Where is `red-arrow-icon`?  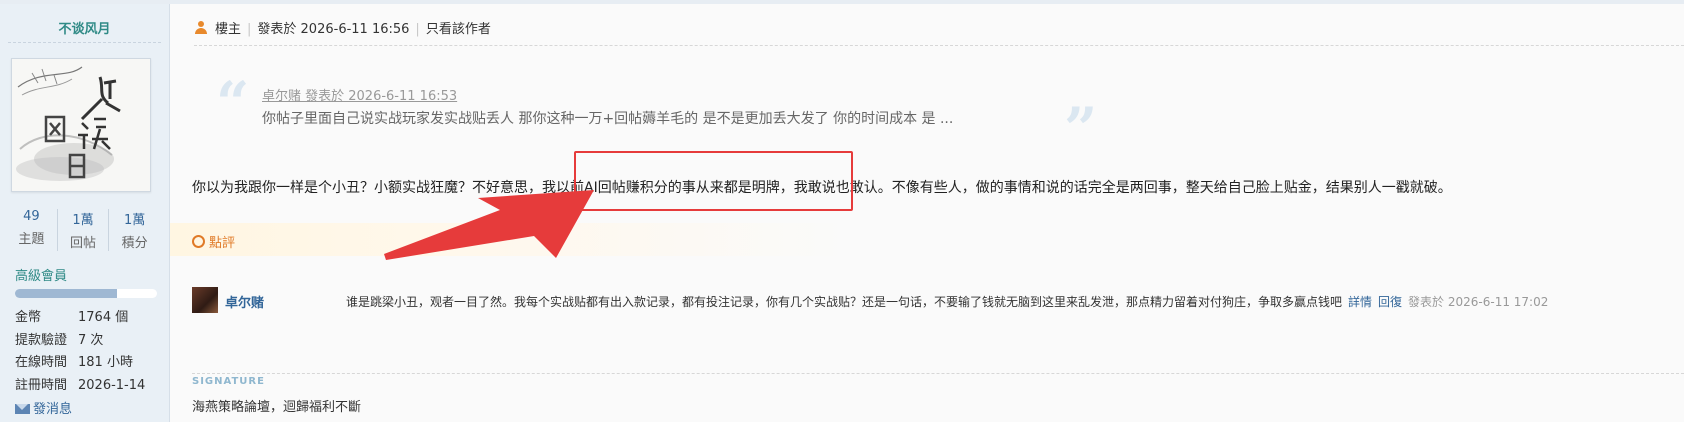 red-arrow-icon is located at coordinates (489, 225).